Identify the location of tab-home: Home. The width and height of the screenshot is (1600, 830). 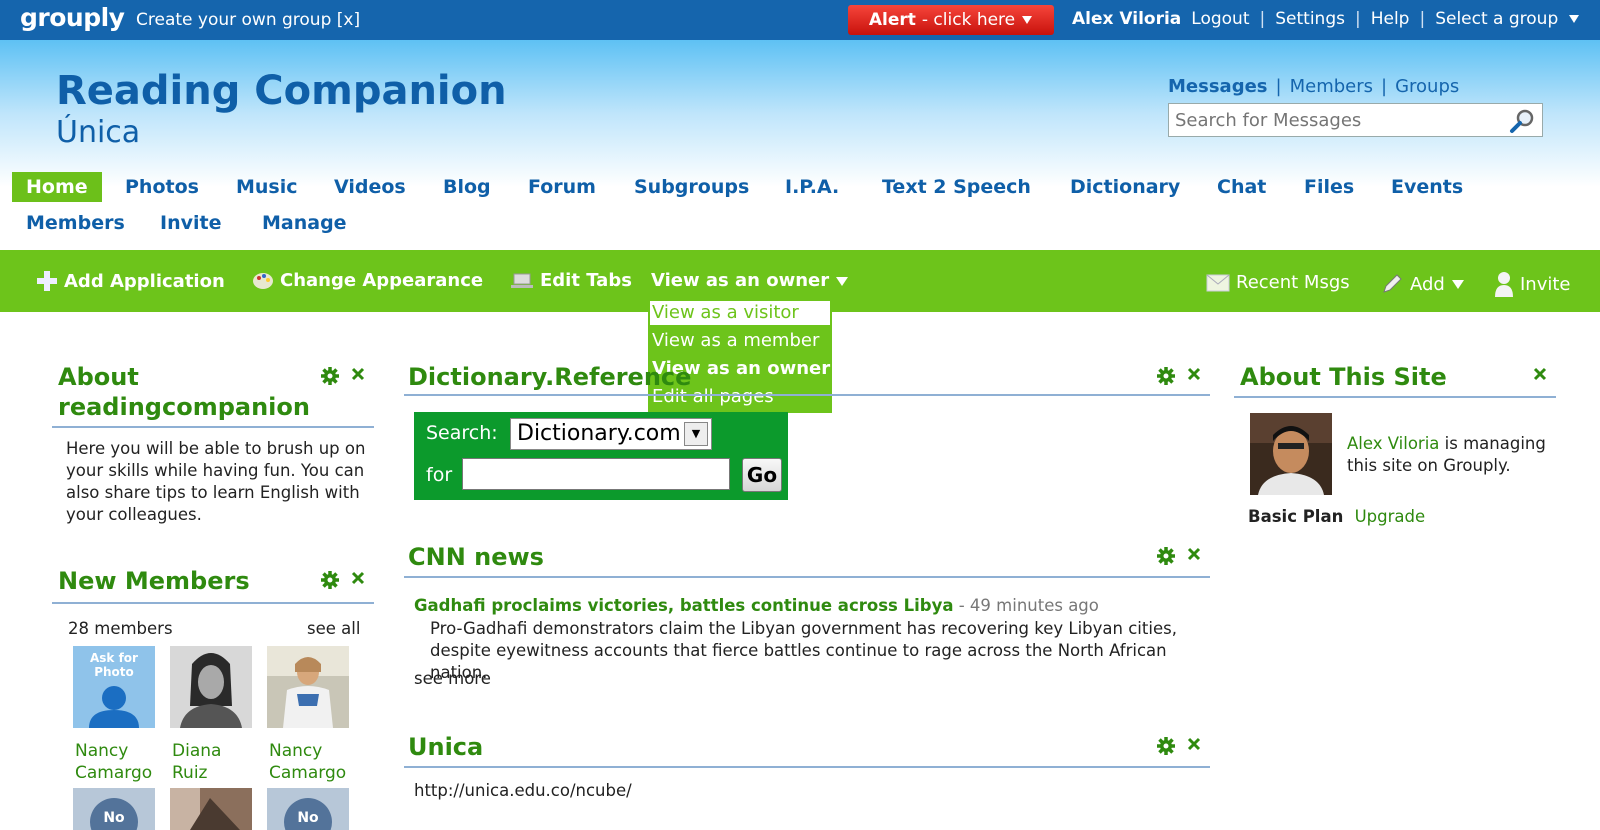
(57, 187).